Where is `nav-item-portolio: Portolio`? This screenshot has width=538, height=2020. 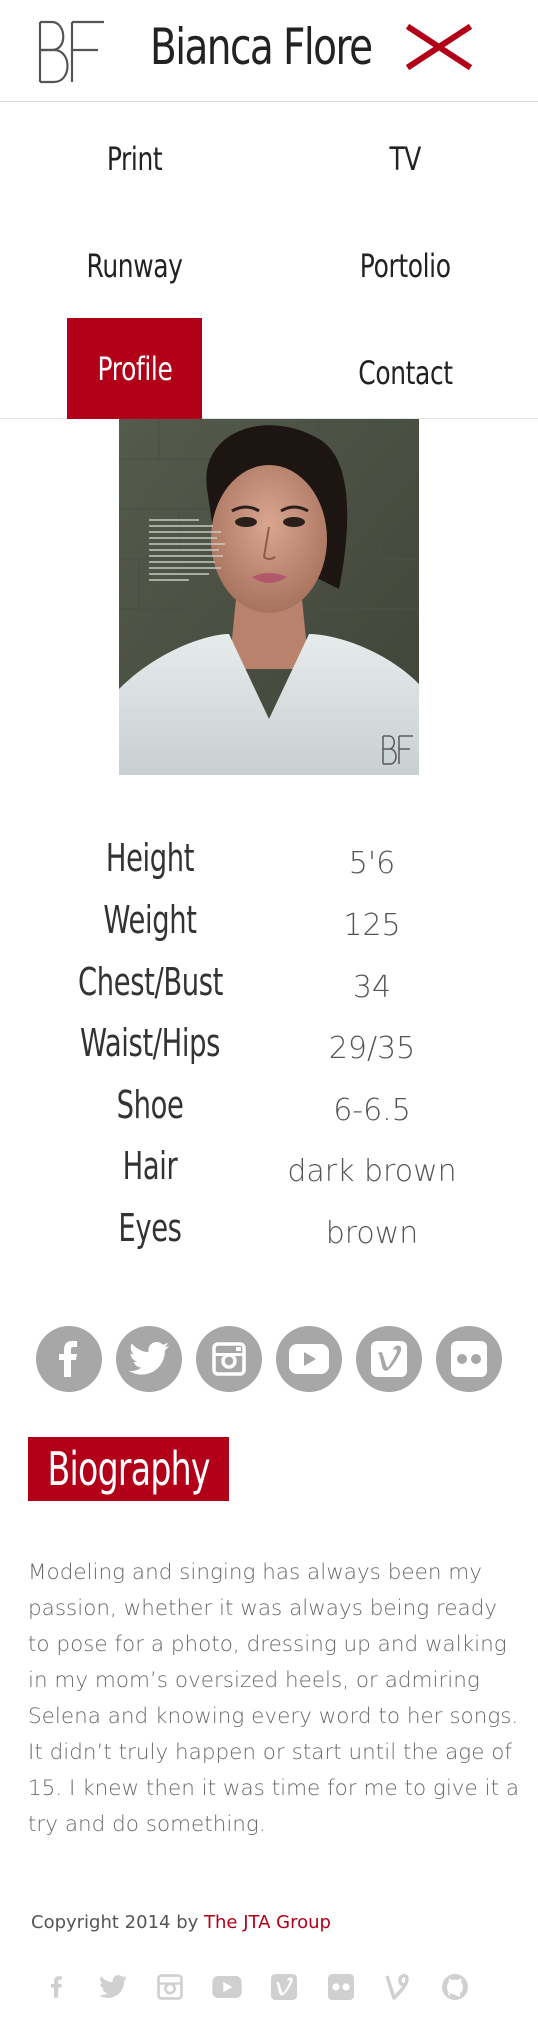
nav-item-portolio: Portolio is located at coordinates (405, 266).